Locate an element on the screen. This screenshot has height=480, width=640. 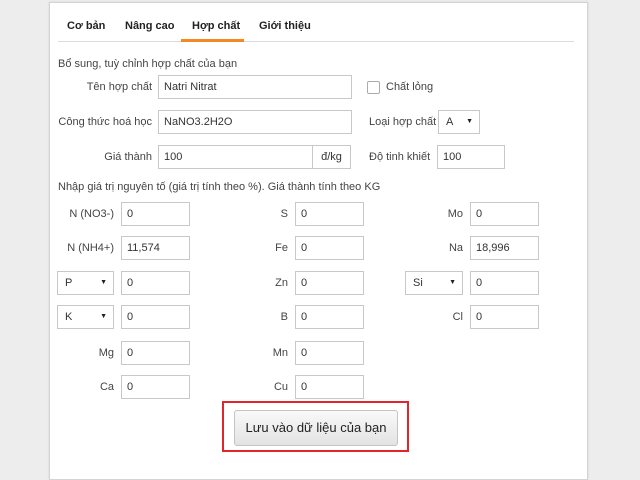
element-input-si: 0 is located at coordinates (504, 283).